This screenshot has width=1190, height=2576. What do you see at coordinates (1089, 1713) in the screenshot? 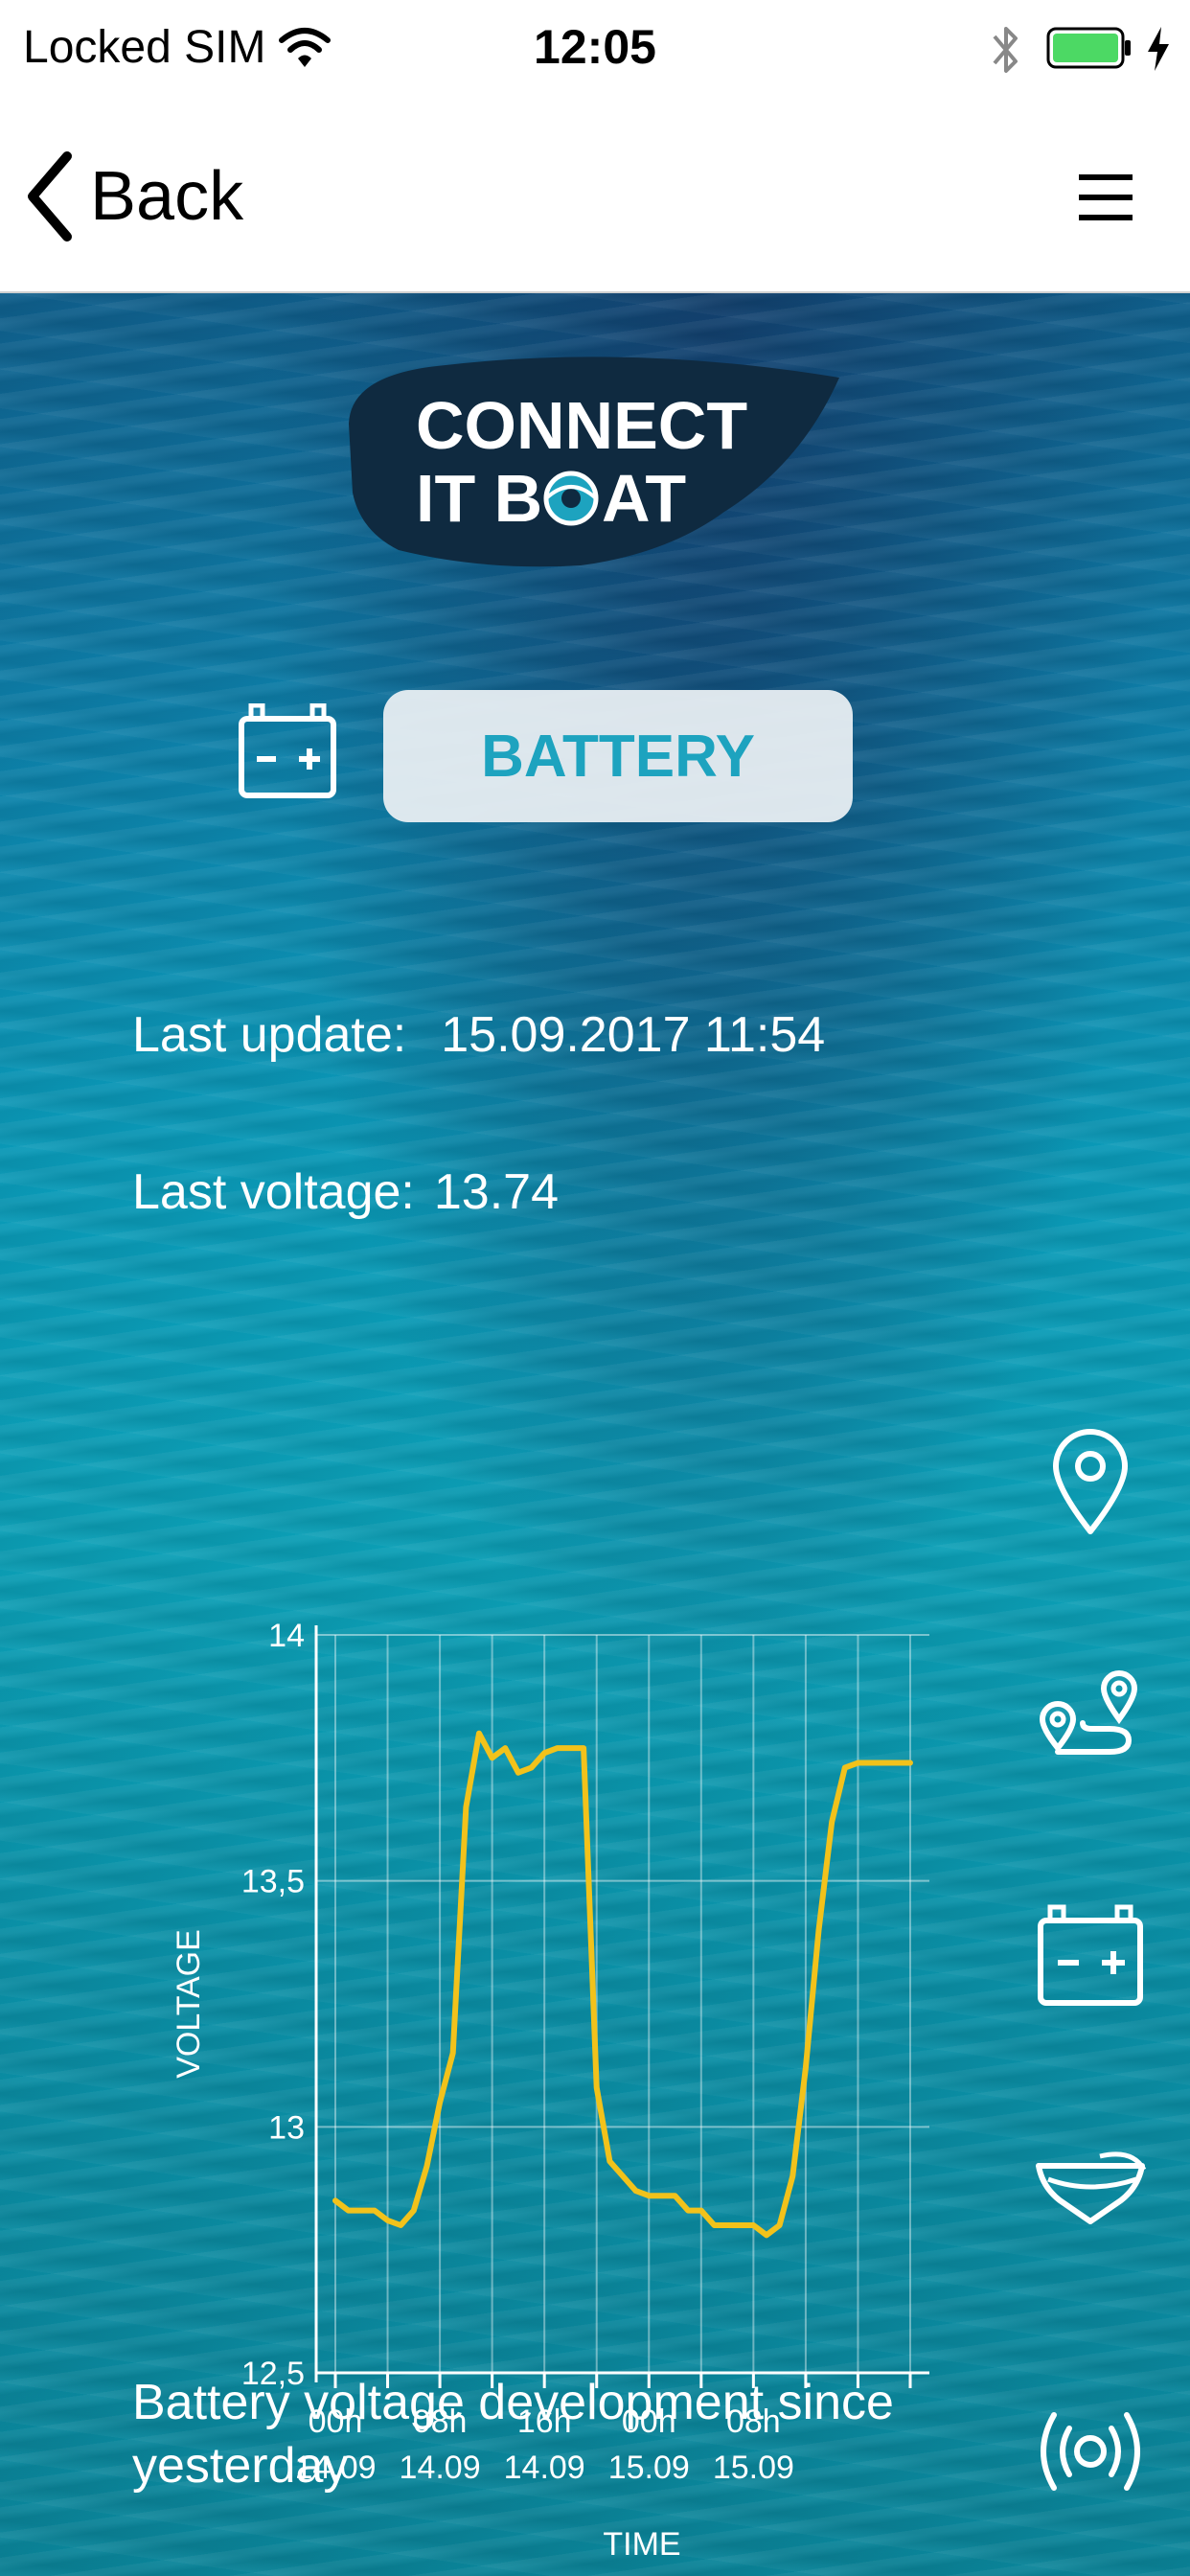
I see `route-icon` at bounding box center [1089, 1713].